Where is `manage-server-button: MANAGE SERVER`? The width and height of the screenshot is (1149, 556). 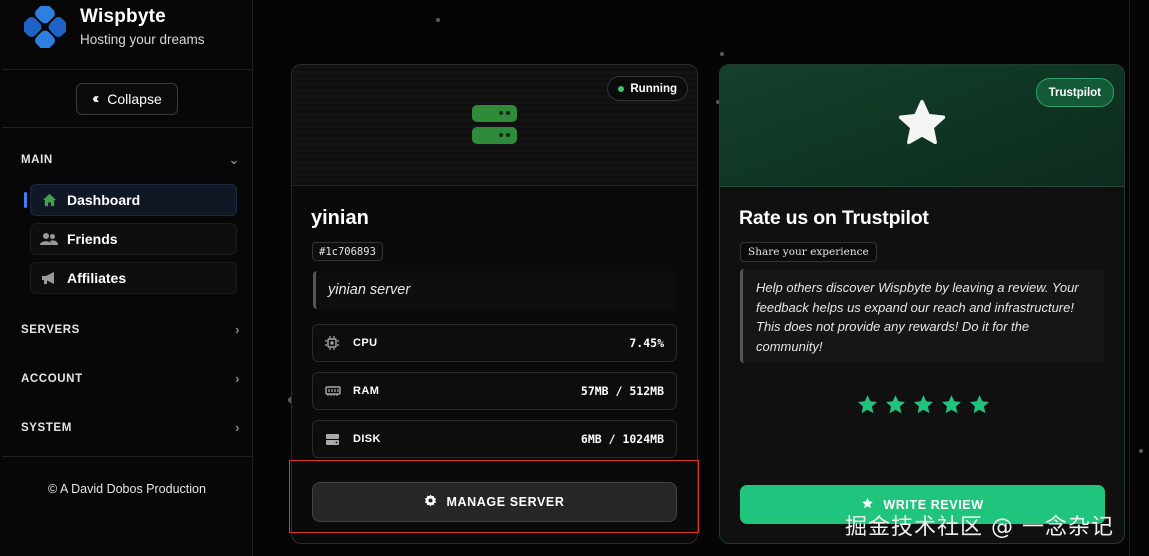
manage-server-button: MANAGE SERVER is located at coordinates (494, 502).